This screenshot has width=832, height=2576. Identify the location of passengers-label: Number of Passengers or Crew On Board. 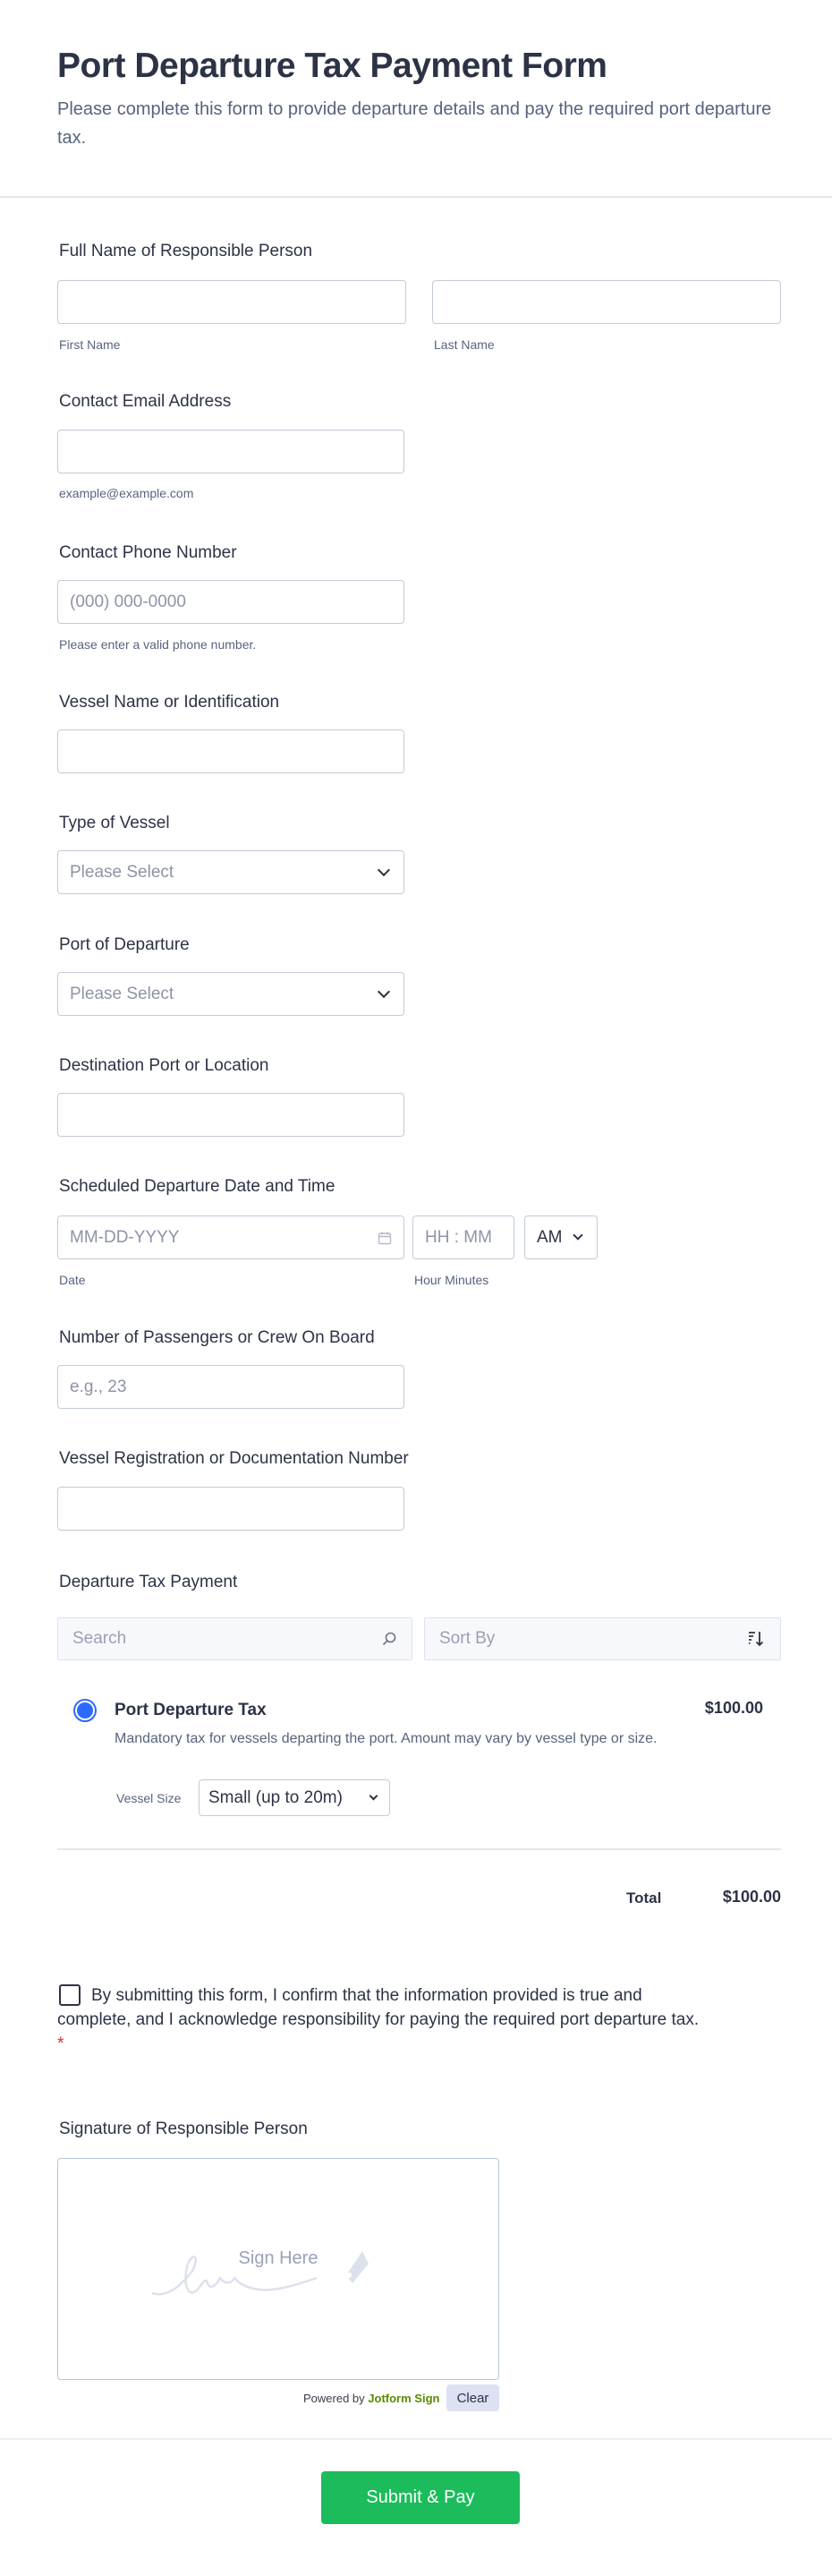
(217, 1337).